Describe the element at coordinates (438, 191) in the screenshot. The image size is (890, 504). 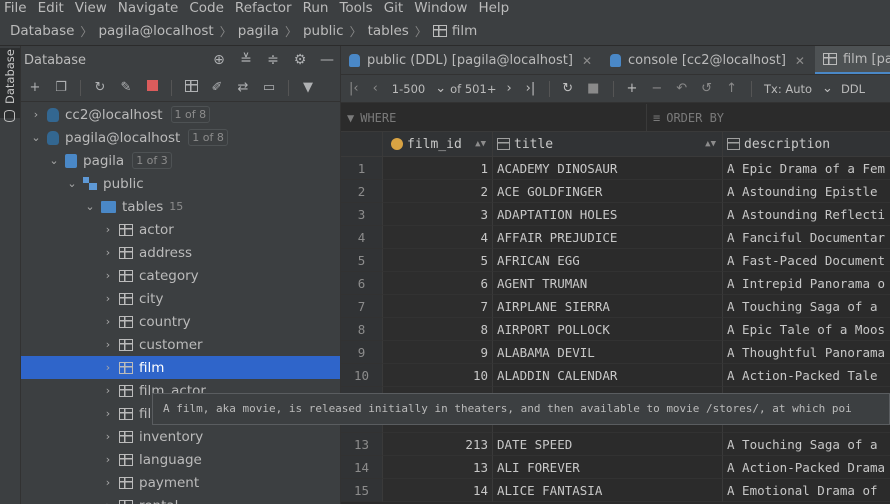
I see `cell-film-id: 2` at that location.